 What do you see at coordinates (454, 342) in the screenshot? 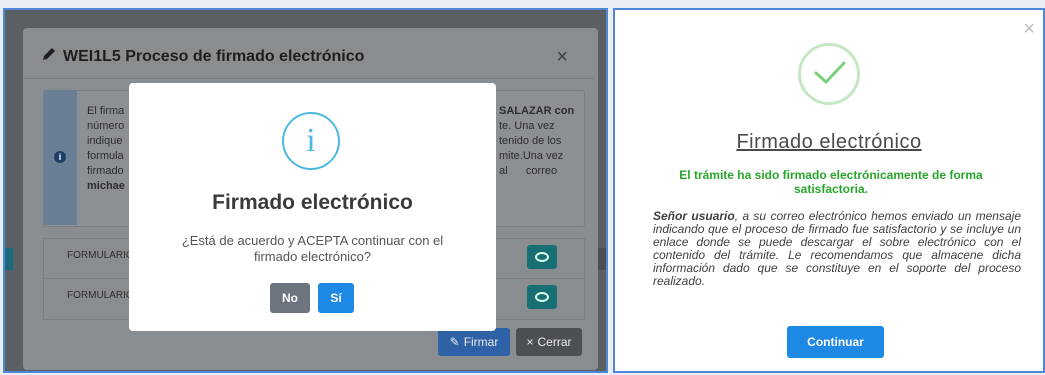
I see `pencil-icon: ✎` at bounding box center [454, 342].